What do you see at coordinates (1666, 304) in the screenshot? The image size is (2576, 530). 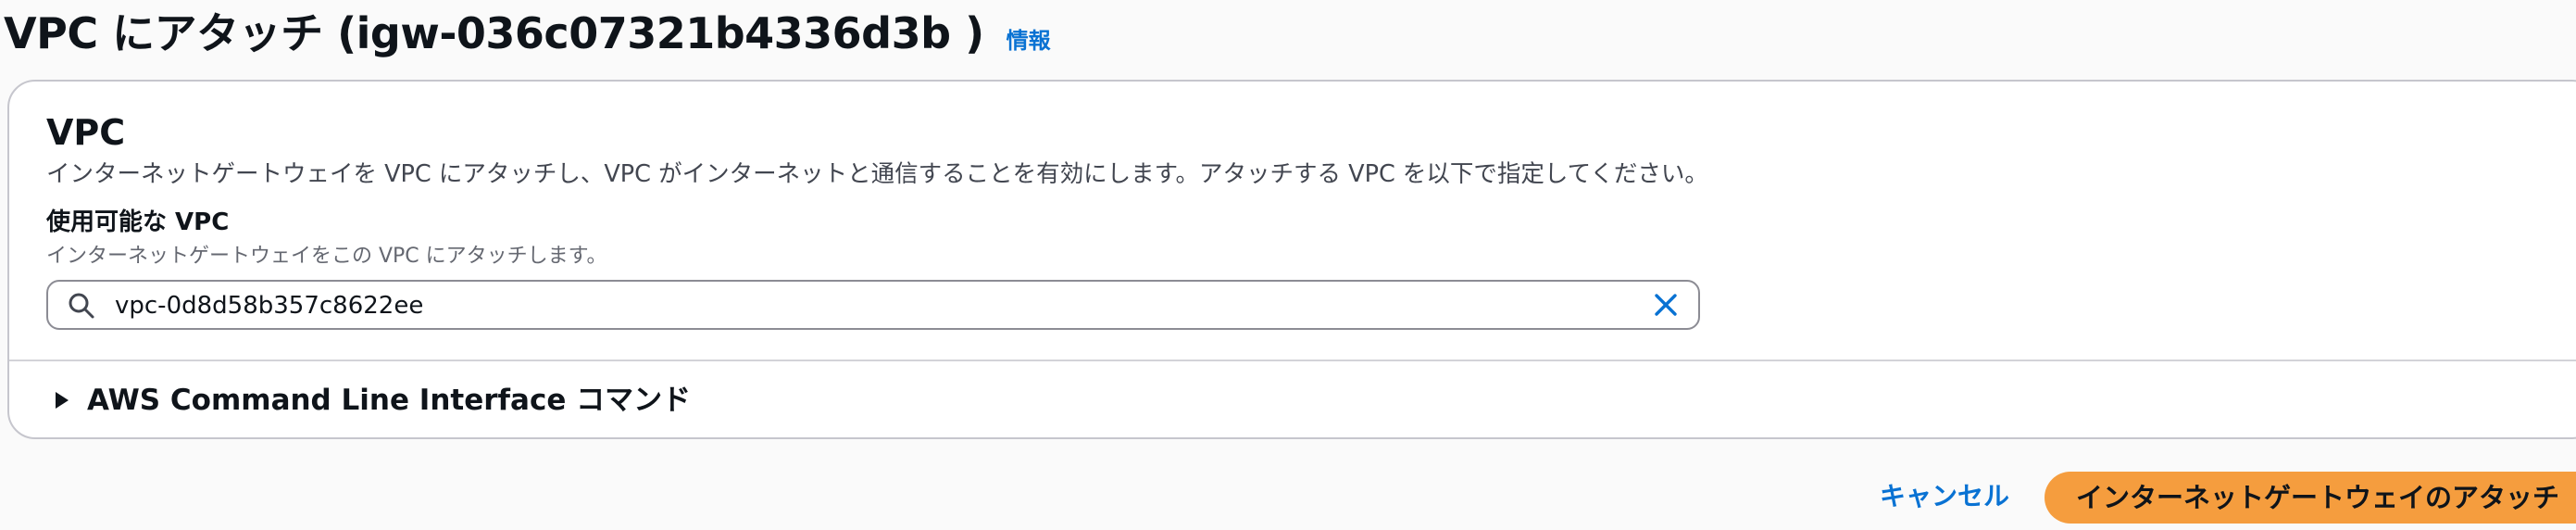 I see `close-icon` at bounding box center [1666, 304].